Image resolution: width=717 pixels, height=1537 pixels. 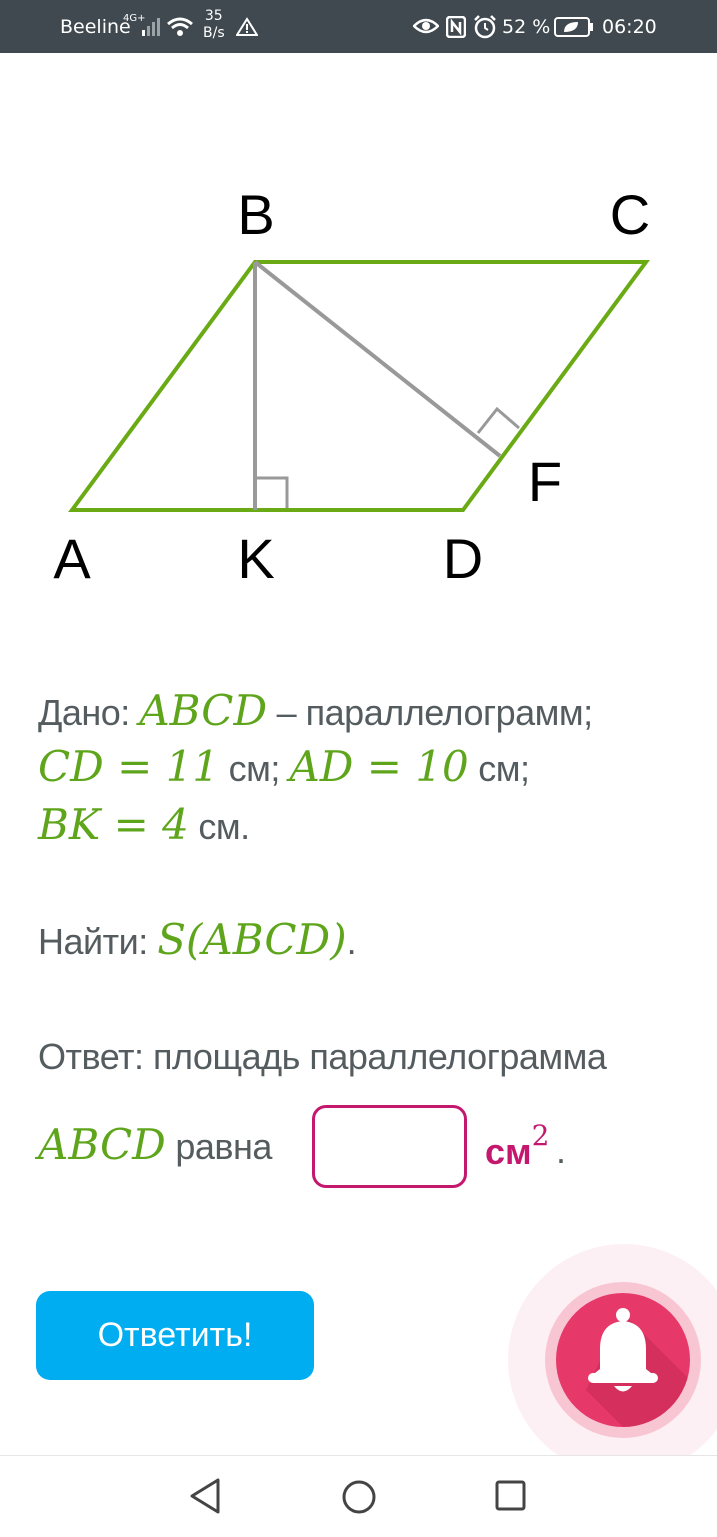 What do you see at coordinates (526, 26) in the screenshot?
I see `battery-percent: 52 %` at bounding box center [526, 26].